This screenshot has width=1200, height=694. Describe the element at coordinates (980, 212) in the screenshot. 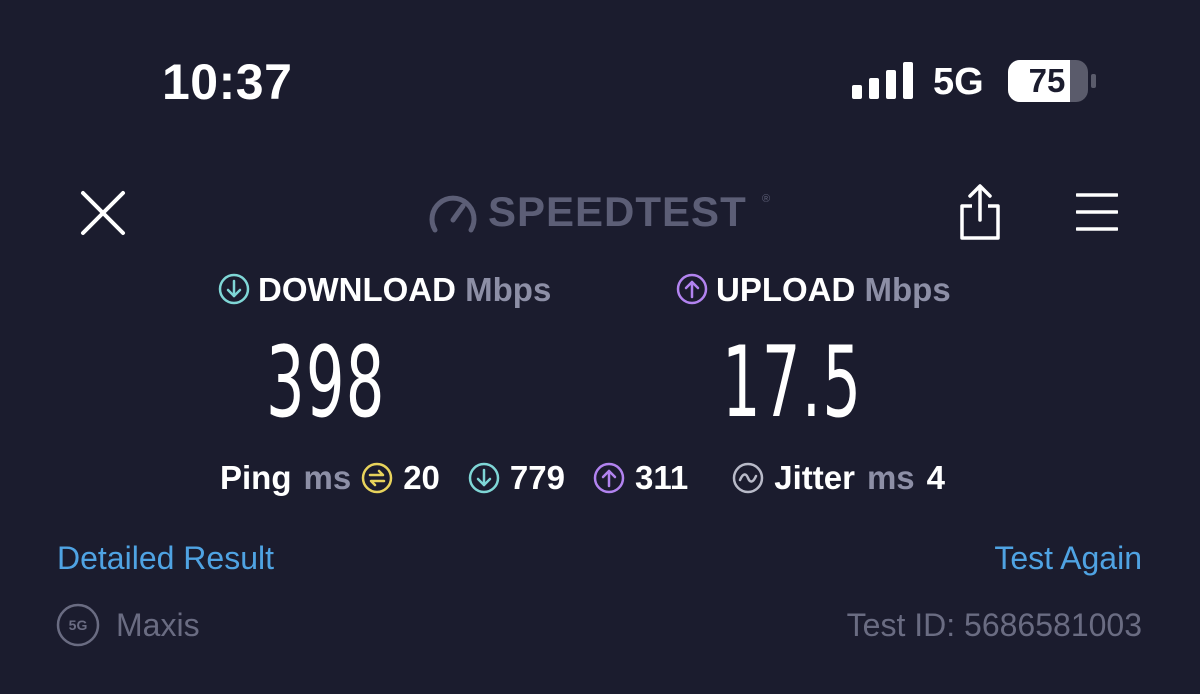

I see `share-icon` at that location.